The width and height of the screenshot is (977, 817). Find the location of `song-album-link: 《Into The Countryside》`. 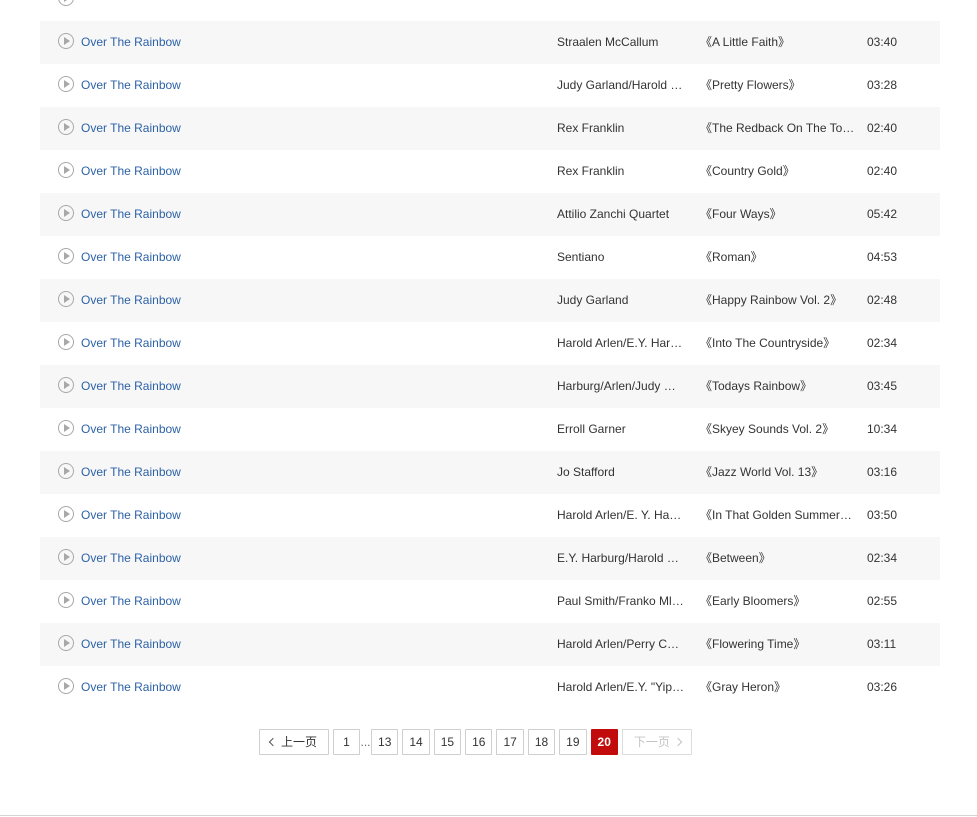

song-album-link: 《Into The Countryside》 is located at coordinates (777, 343).